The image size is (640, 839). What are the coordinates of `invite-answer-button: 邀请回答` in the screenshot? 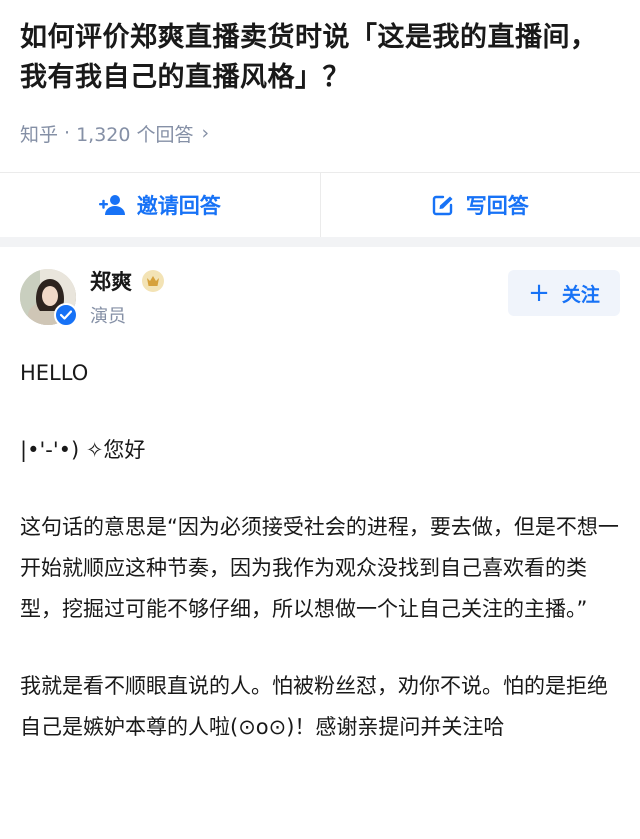 It's located at (160, 205).